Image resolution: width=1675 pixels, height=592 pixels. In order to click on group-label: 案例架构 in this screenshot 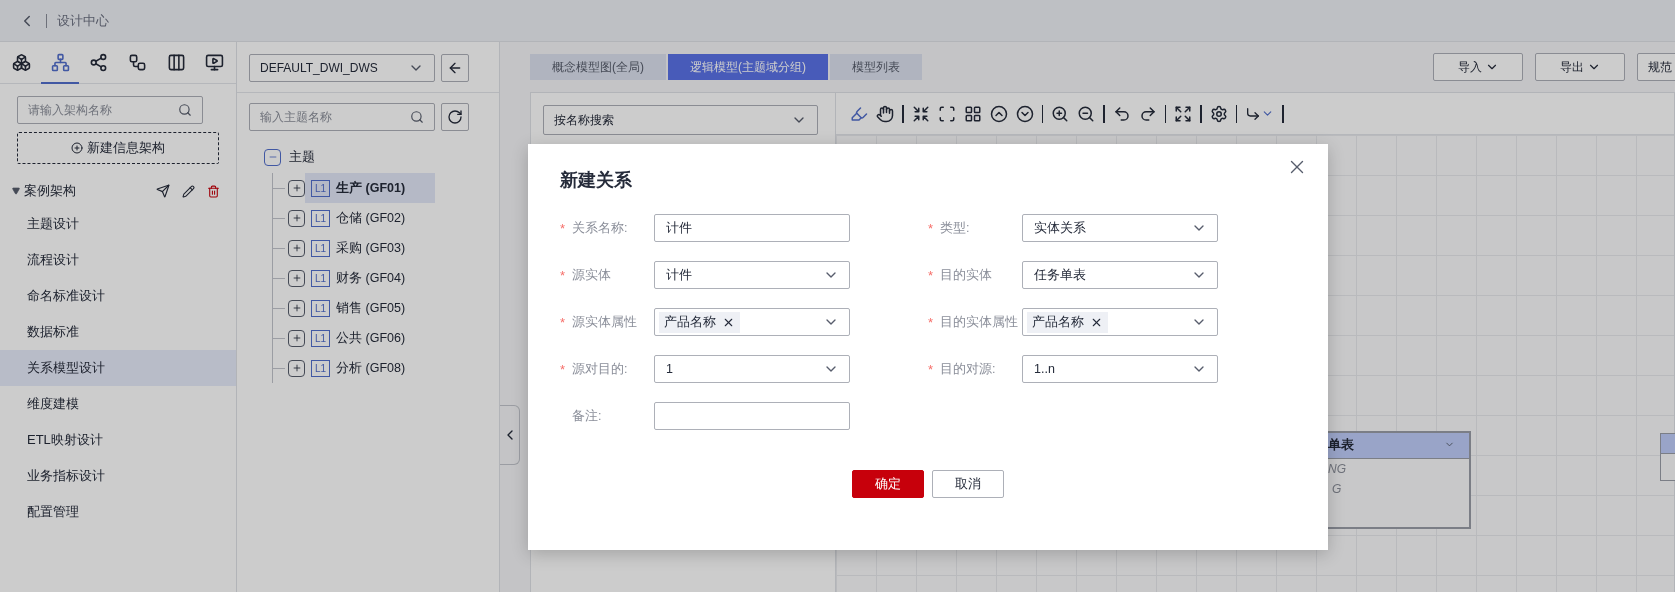, I will do `click(50, 191)`.